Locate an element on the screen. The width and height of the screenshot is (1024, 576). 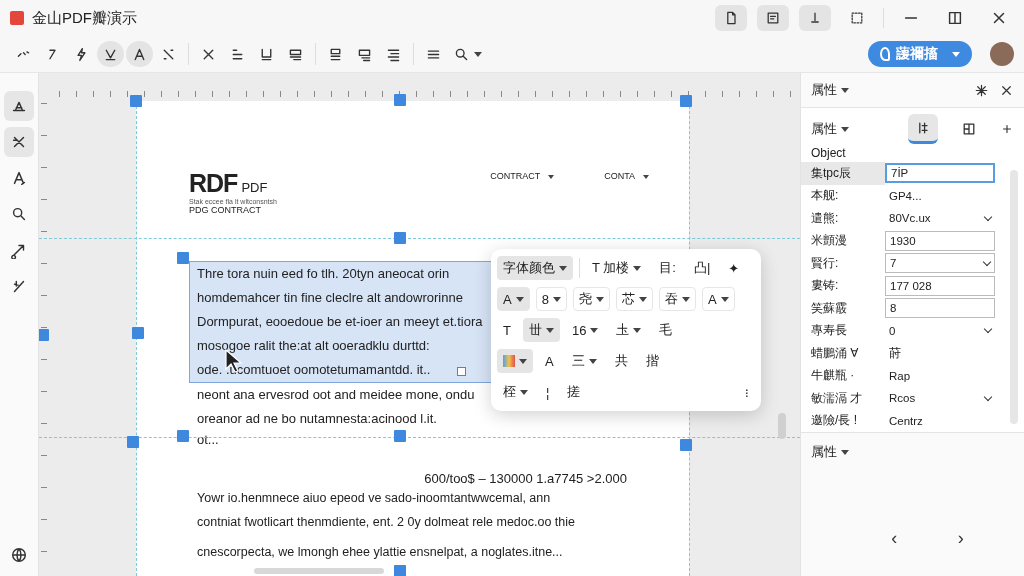
amount-text: 600/too$ – 130000 1.a7745 >2.000 is located at coordinates (525, 478).